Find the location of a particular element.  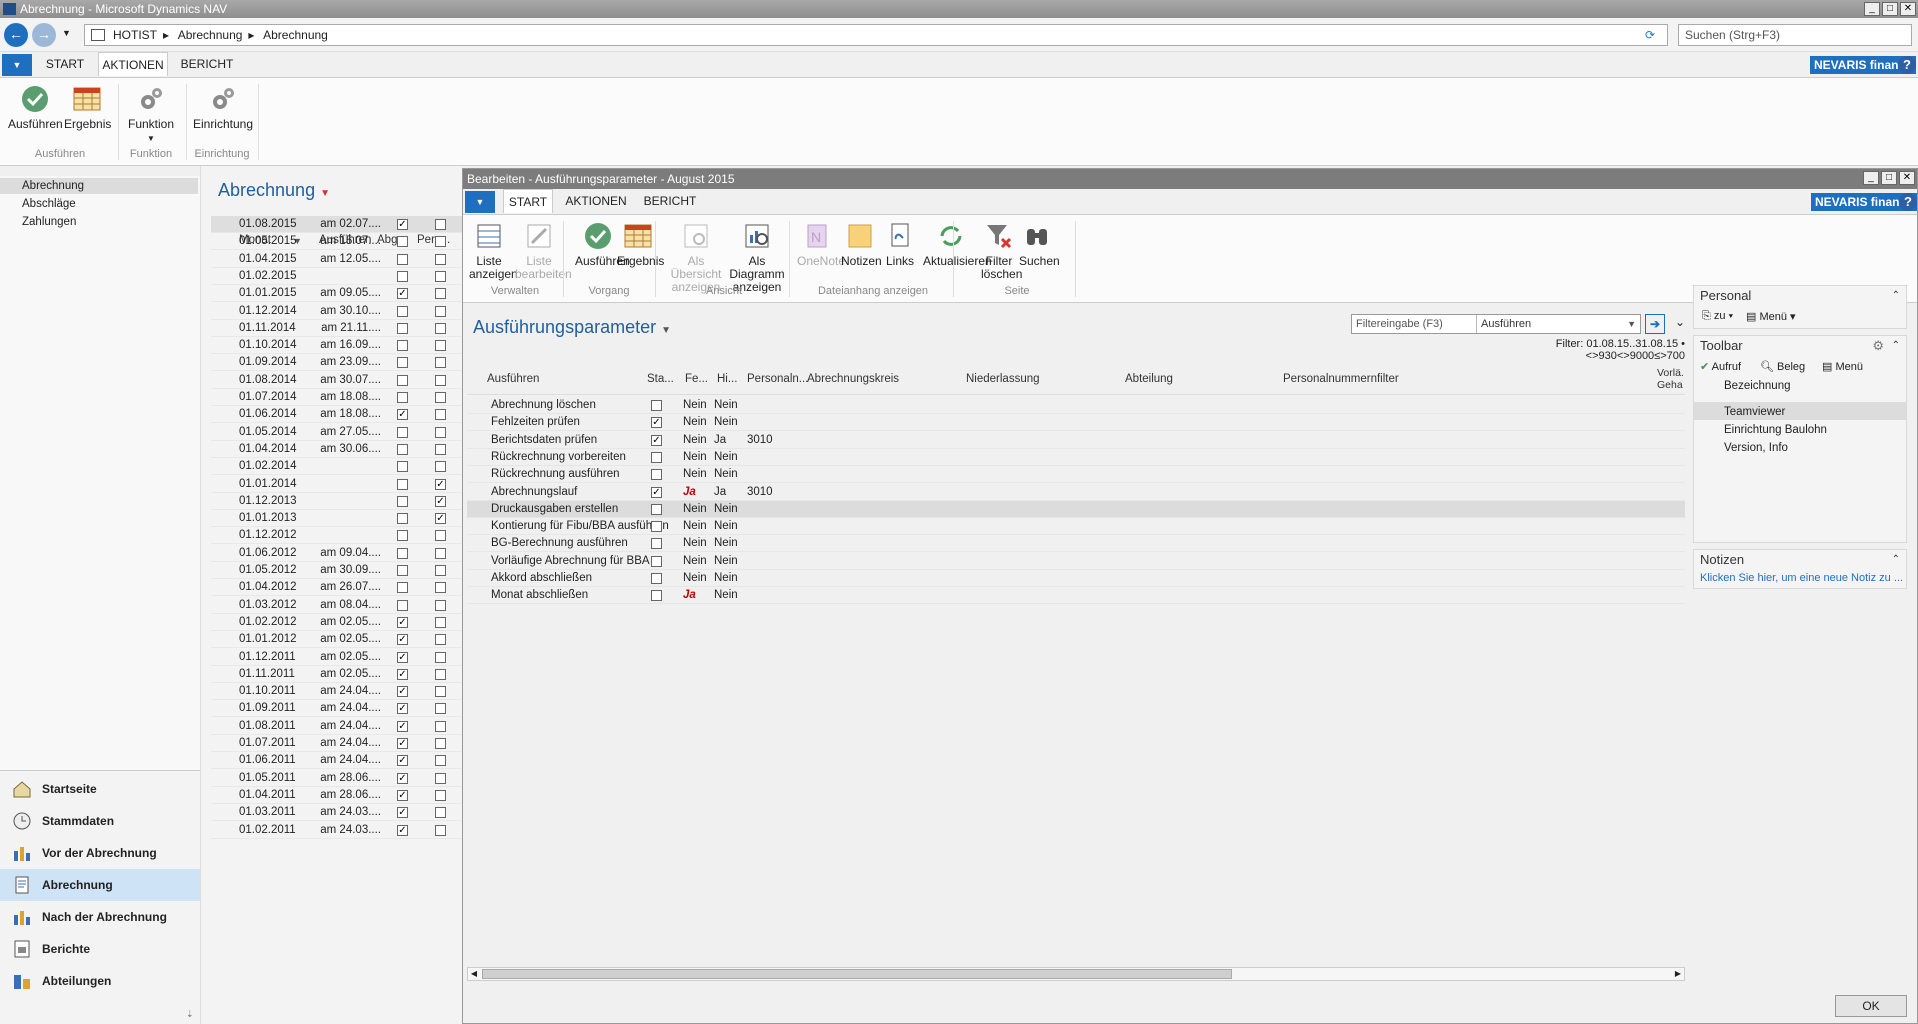

funktion-button: Funktion ▼ is located at coordinates (151, 114).